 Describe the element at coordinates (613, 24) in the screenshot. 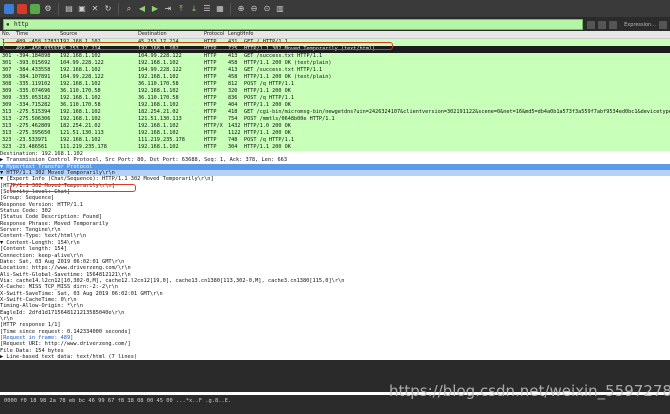

I see `recent-filters-icon` at that location.